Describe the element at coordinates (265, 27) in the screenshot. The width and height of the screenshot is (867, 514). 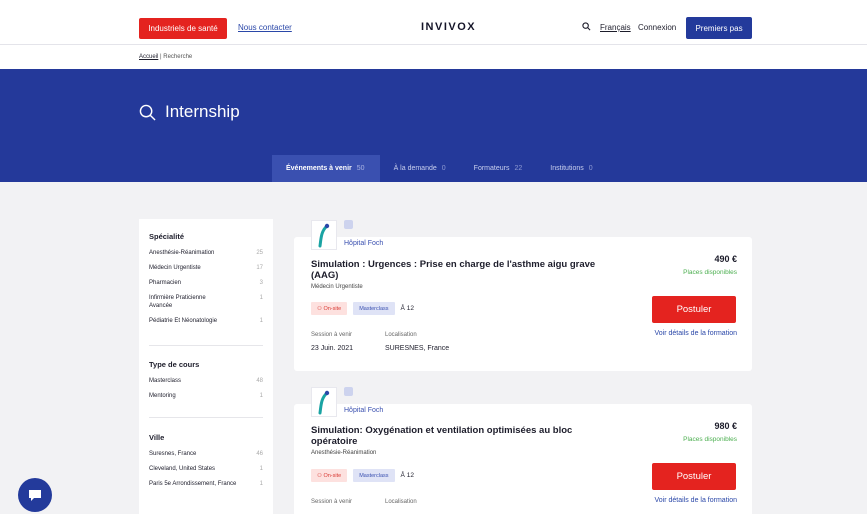
I see `contact-link: Nous contacter` at that location.